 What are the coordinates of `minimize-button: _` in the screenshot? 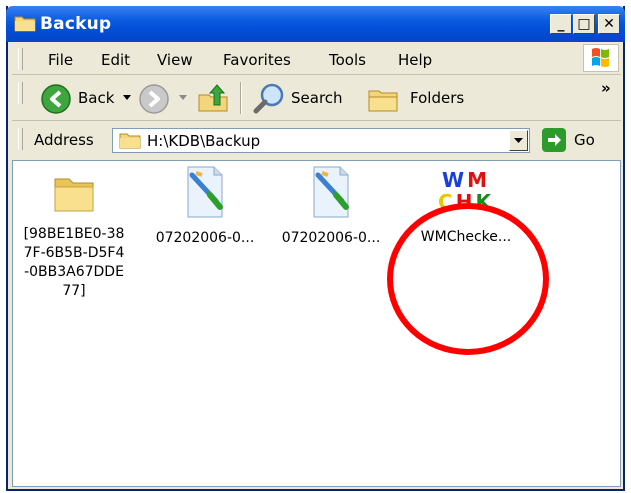 It's located at (561, 24).